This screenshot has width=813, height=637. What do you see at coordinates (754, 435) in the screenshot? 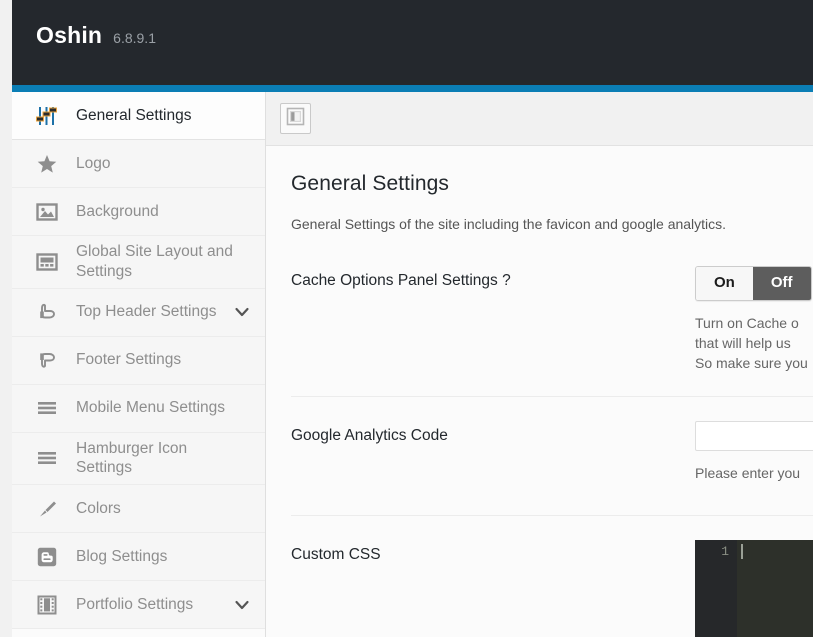
I see `google-analytics-input` at bounding box center [754, 435].